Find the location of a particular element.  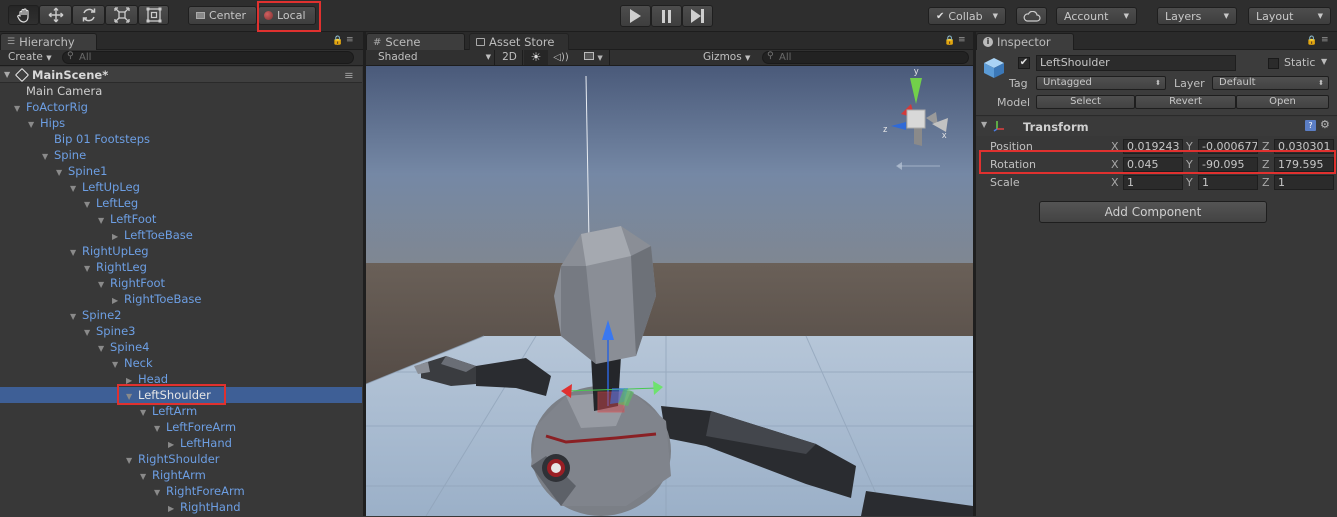

transform-row-label: Scale is located at coordinates (1005, 182).